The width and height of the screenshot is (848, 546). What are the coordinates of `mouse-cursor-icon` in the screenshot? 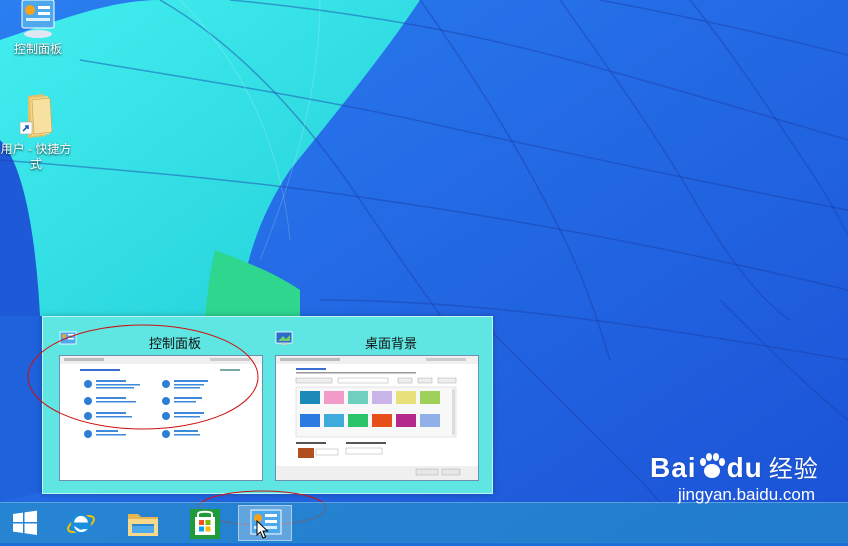 It's located at (262, 529).